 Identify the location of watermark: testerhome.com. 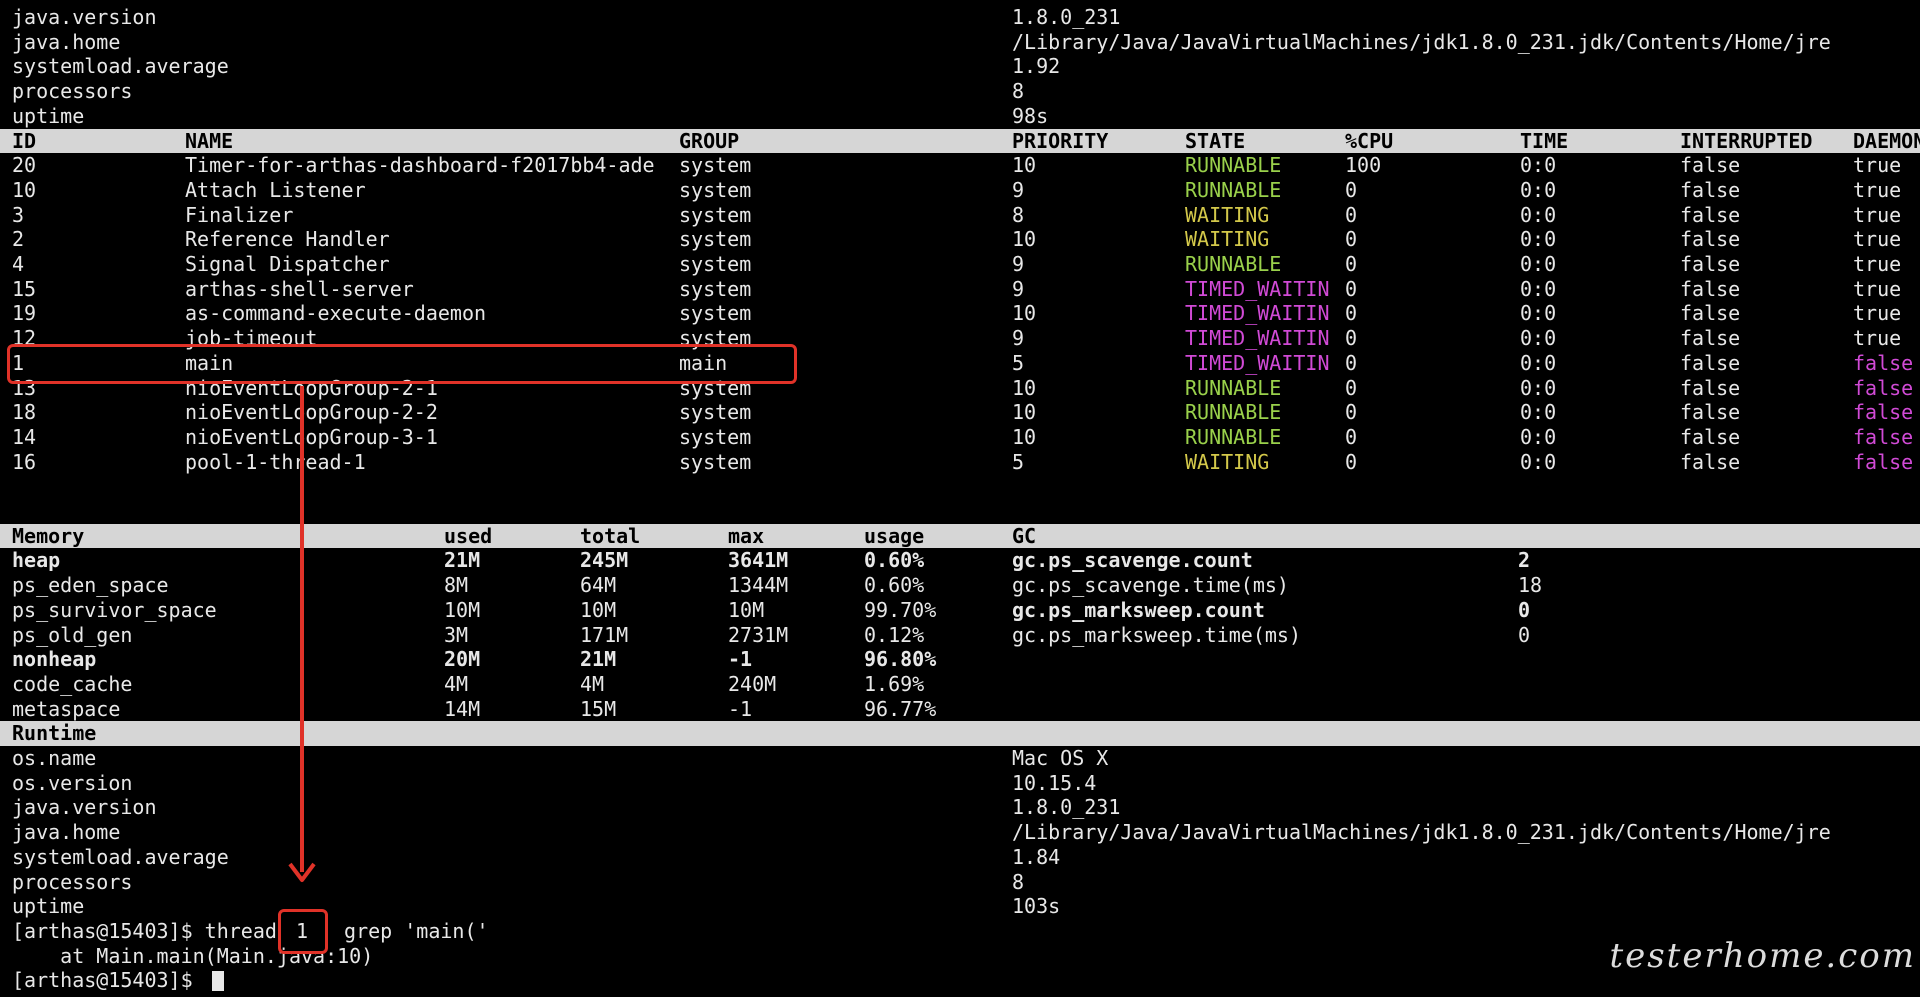
(1762, 956).